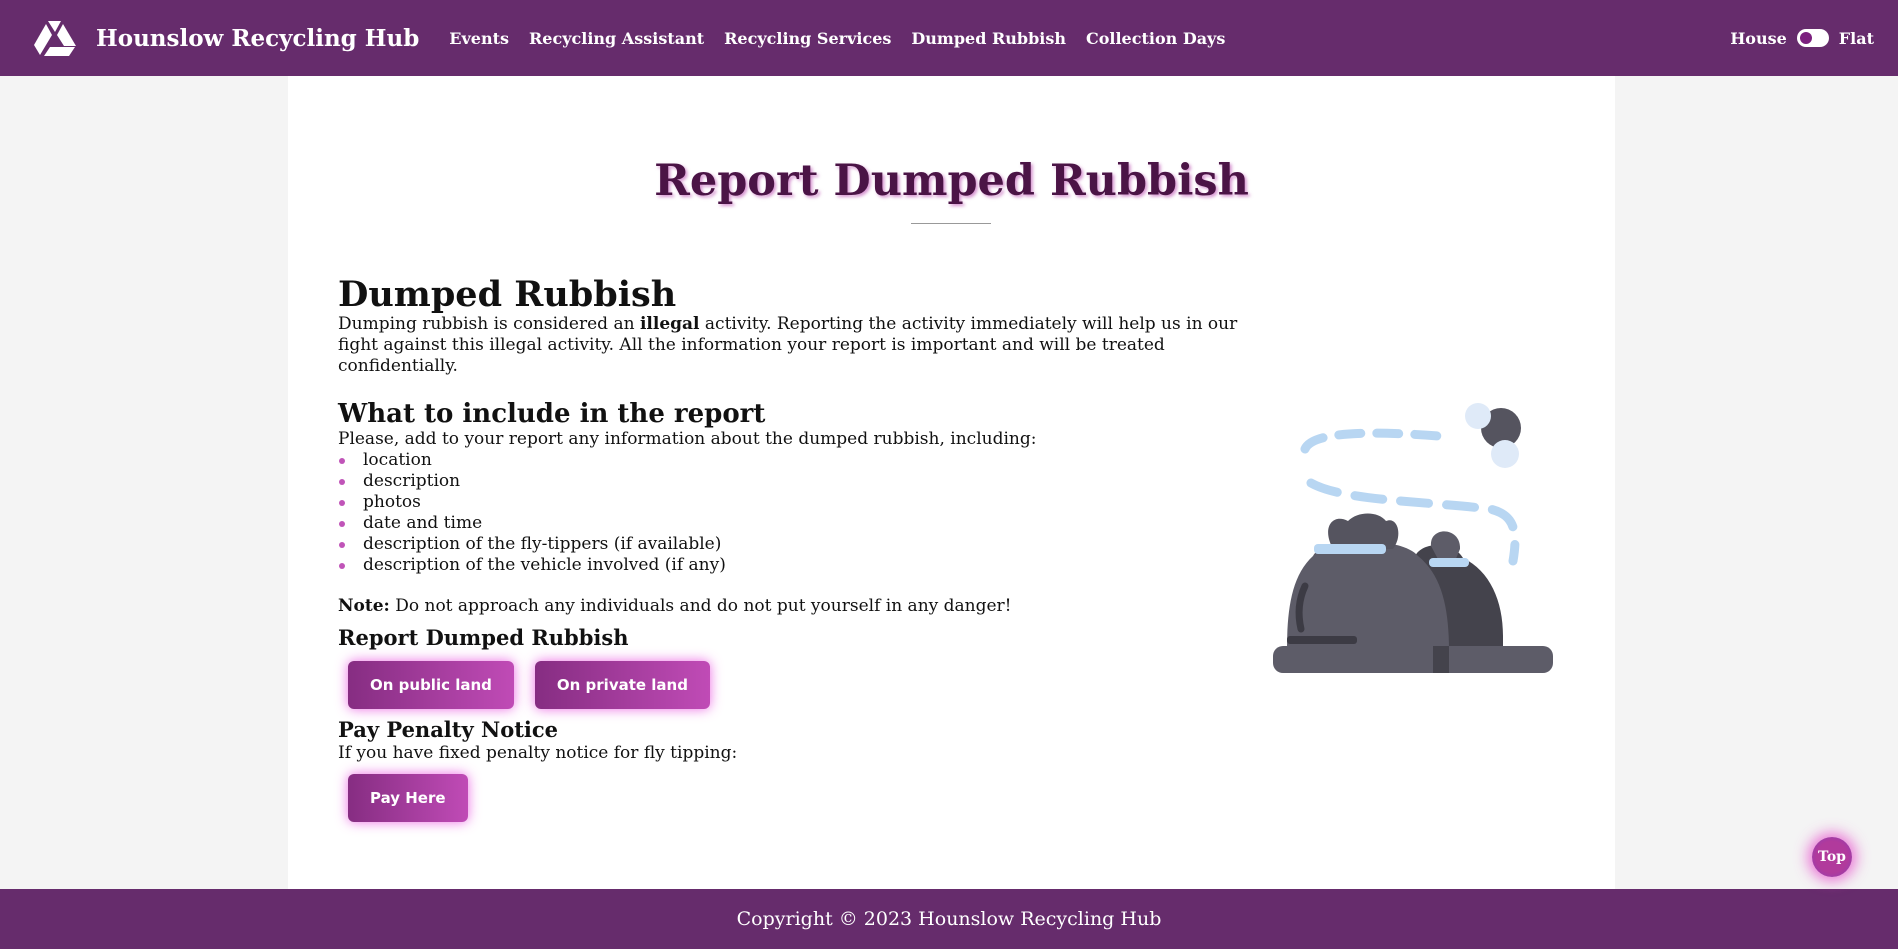 This screenshot has width=1898, height=949. What do you see at coordinates (1805, 38) in the screenshot?
I see `toggle-knob` at bounding box center [1805, 38].